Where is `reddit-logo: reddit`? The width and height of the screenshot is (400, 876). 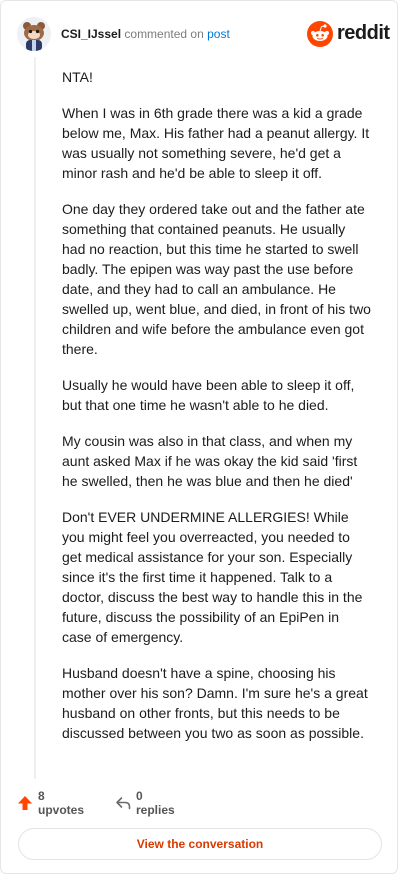
reddit-logo: reddit is located at coordinates (348, 34).